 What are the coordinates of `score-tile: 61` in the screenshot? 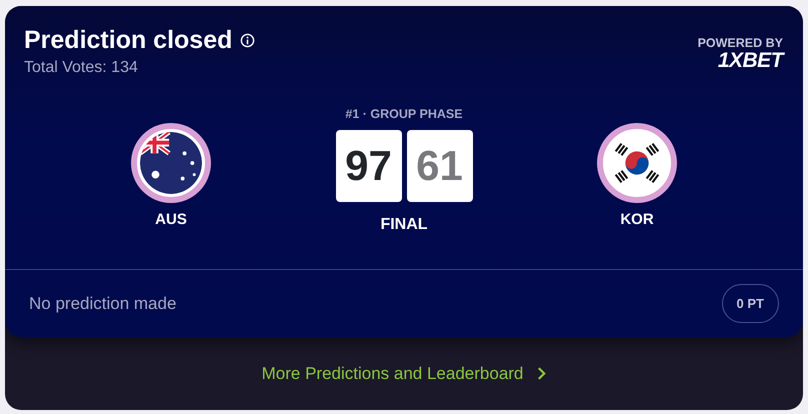 It's located at (439, 166).